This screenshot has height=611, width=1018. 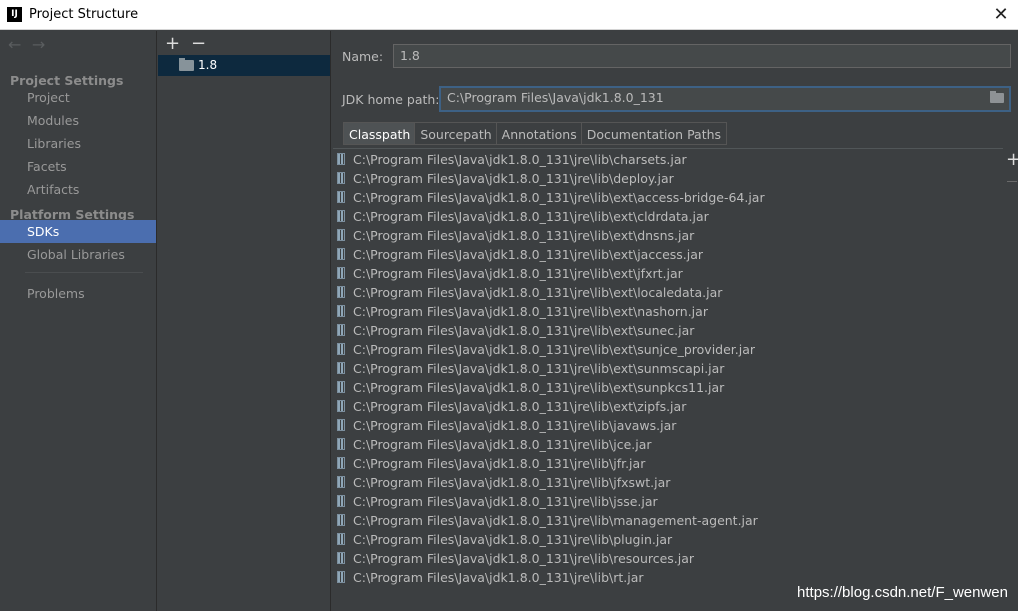 I want to click on name-label: Name:, so click(x=363, y=56).